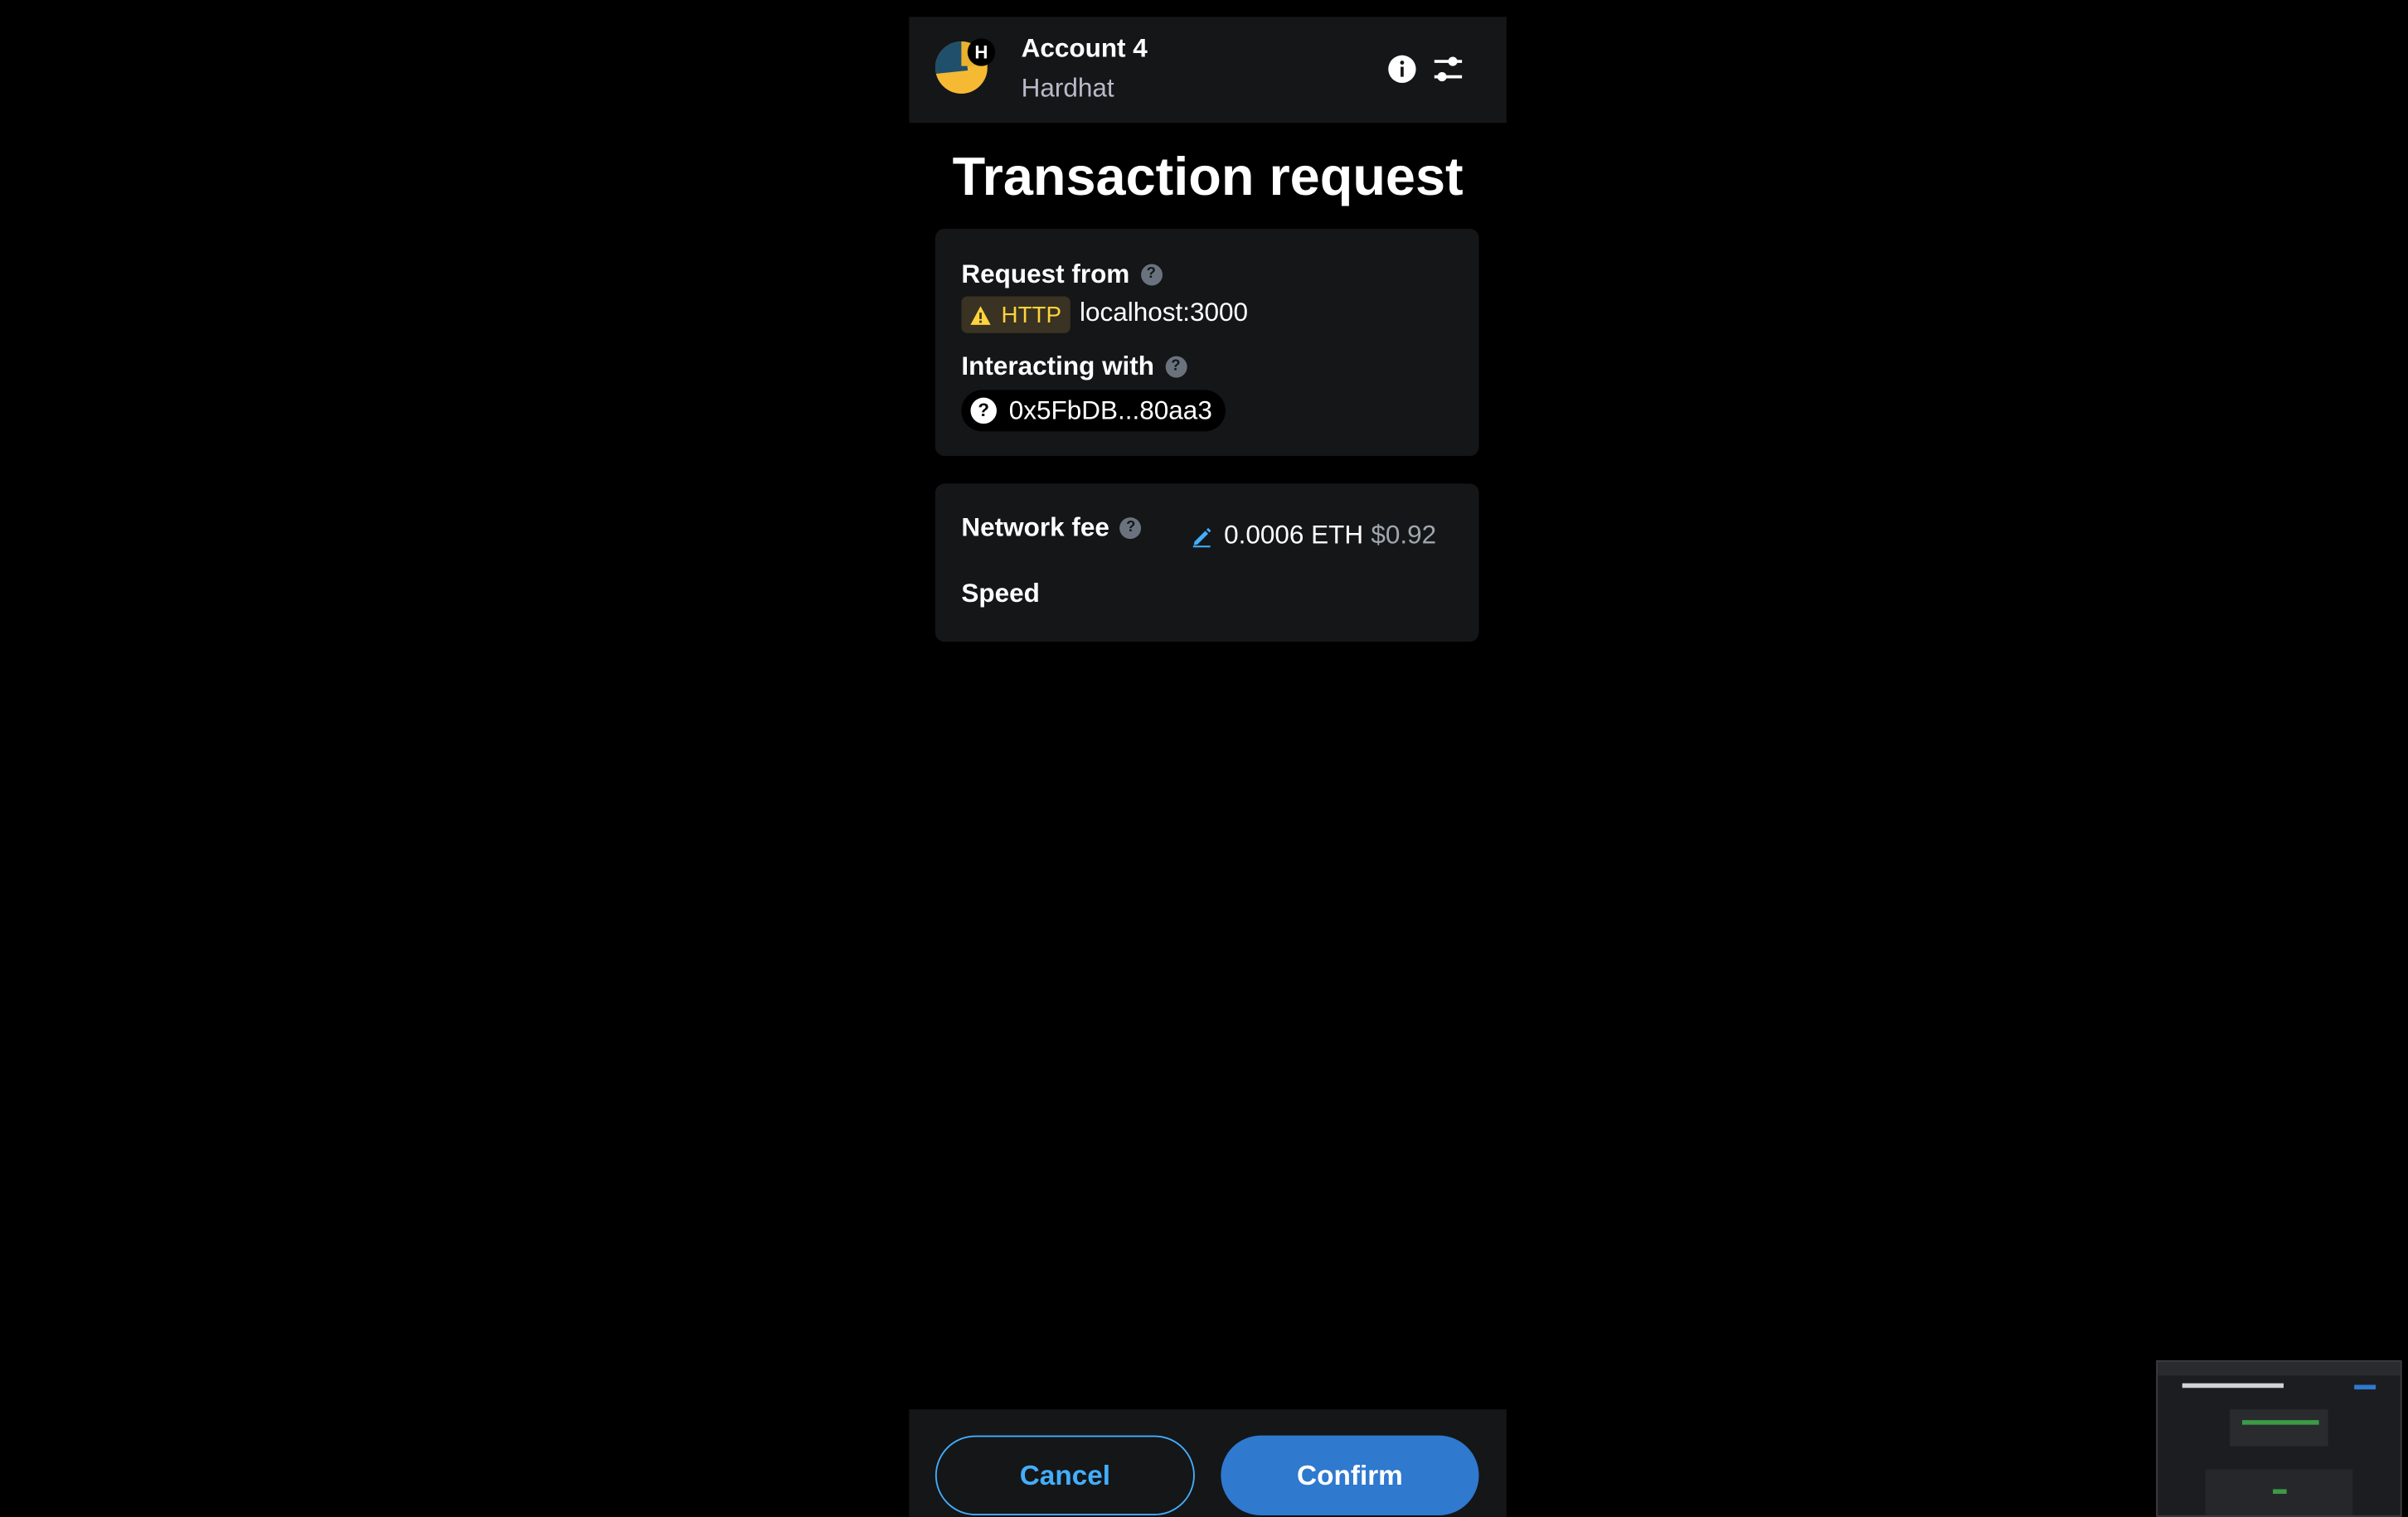 The width and height of the screenshot is (2408, 1517). I want to click on thumbnail-form, so click(2279, 1428).